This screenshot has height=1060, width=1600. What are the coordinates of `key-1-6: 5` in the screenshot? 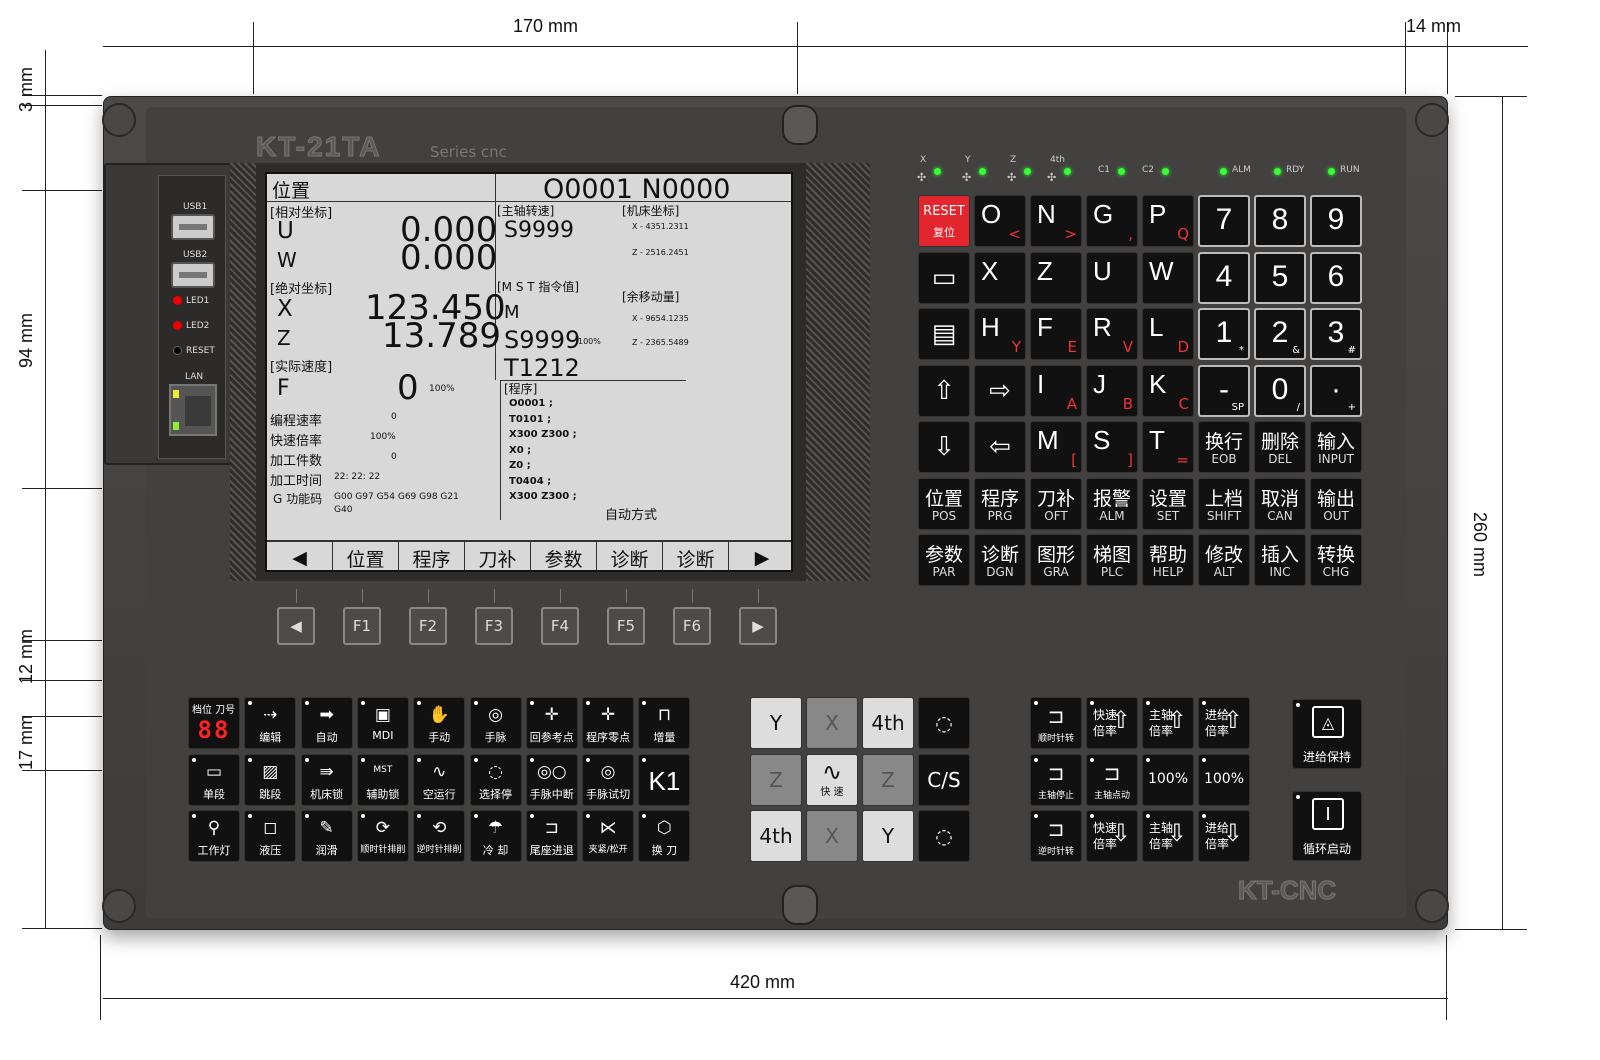 It's located at (1280, 277).